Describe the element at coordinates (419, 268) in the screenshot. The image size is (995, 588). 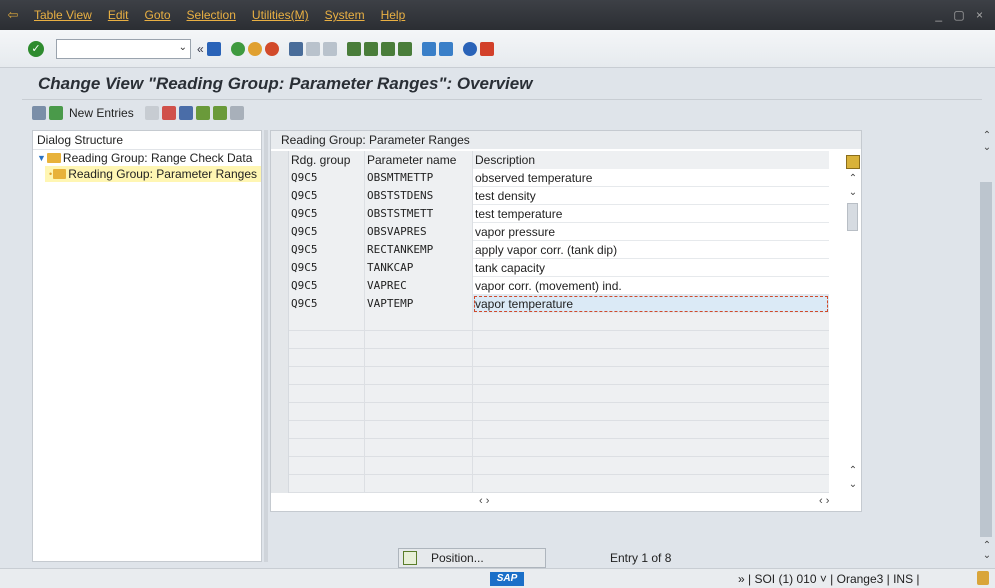
I see `cell-parameter-name: TANKCAP` at that location.